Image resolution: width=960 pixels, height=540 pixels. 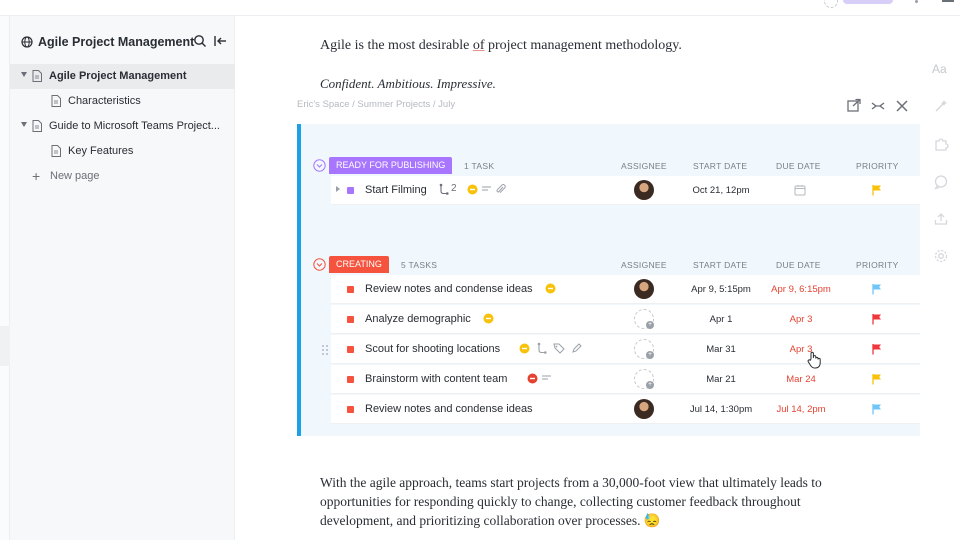 I want to click on task-name: Start Filming, so click(x=396, y=190).